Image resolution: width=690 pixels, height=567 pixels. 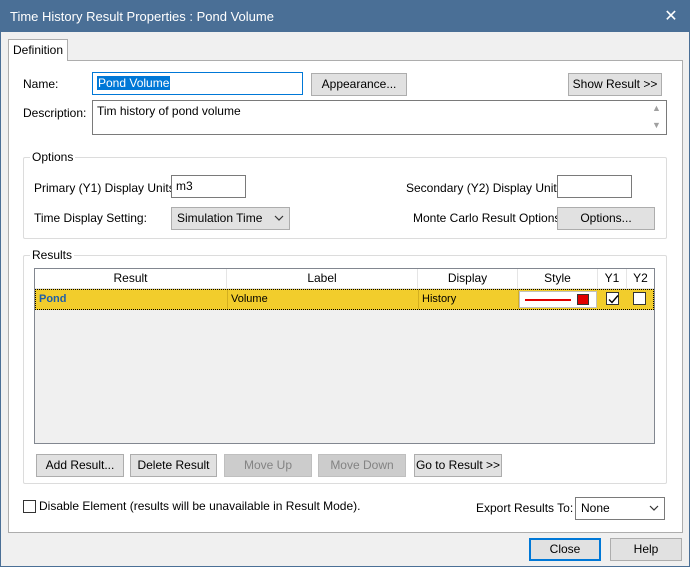 I want to click on column-header-result: Result, so click(x=131, y=279).